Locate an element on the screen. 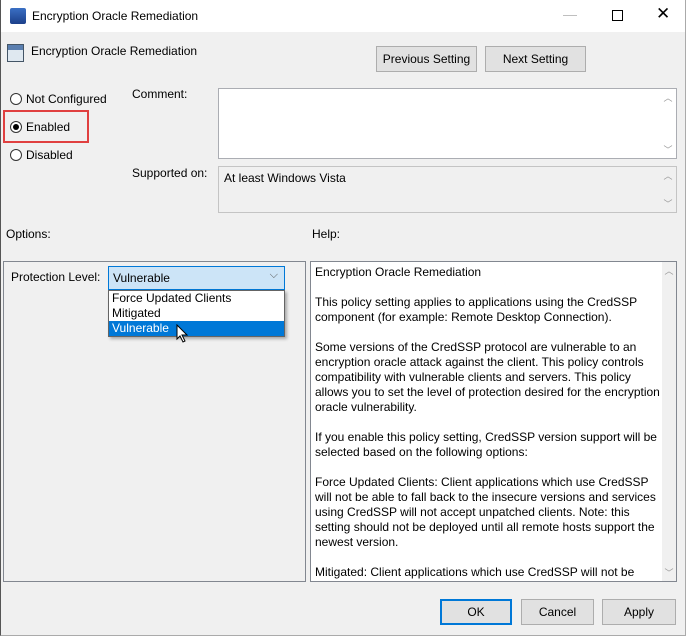 The image size is (686, 636). help-label: Help: is located at coordinates (326, 234).